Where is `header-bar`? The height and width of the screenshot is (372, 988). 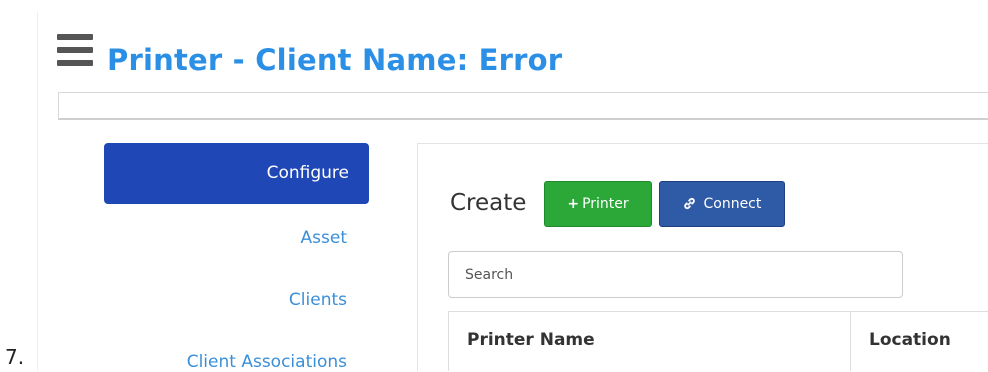 header-bar is located at coordinates (523, 106).